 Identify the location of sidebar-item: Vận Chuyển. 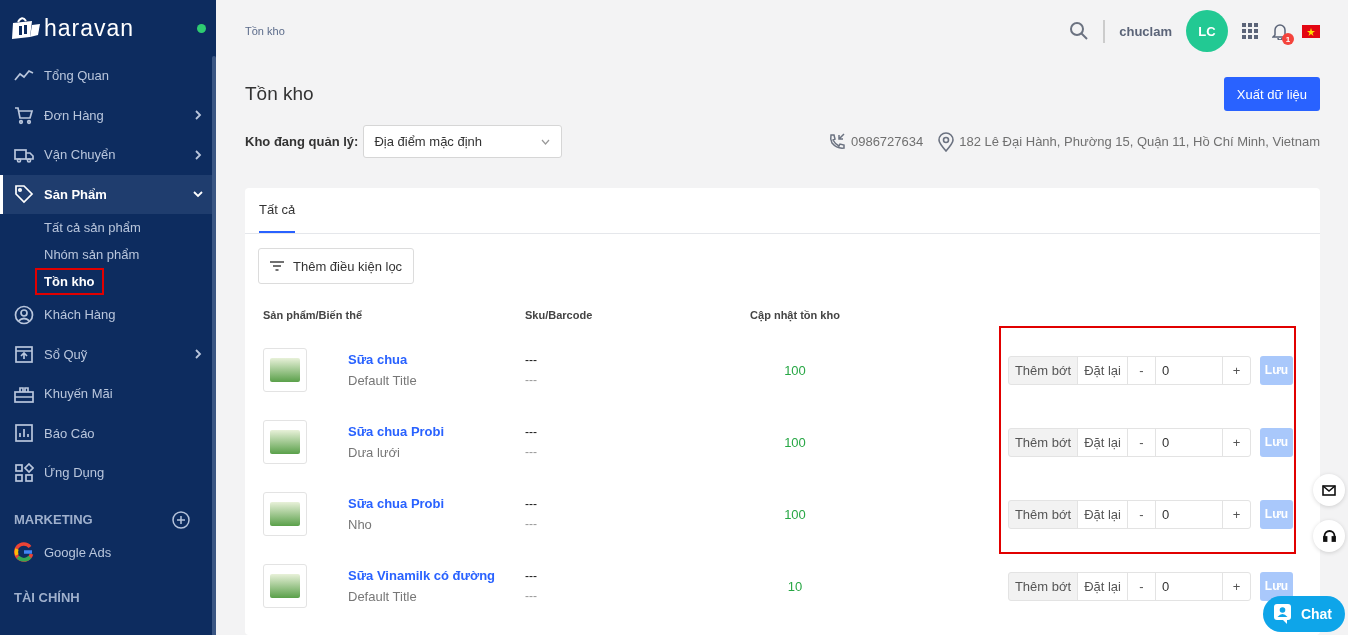
(108, 155).